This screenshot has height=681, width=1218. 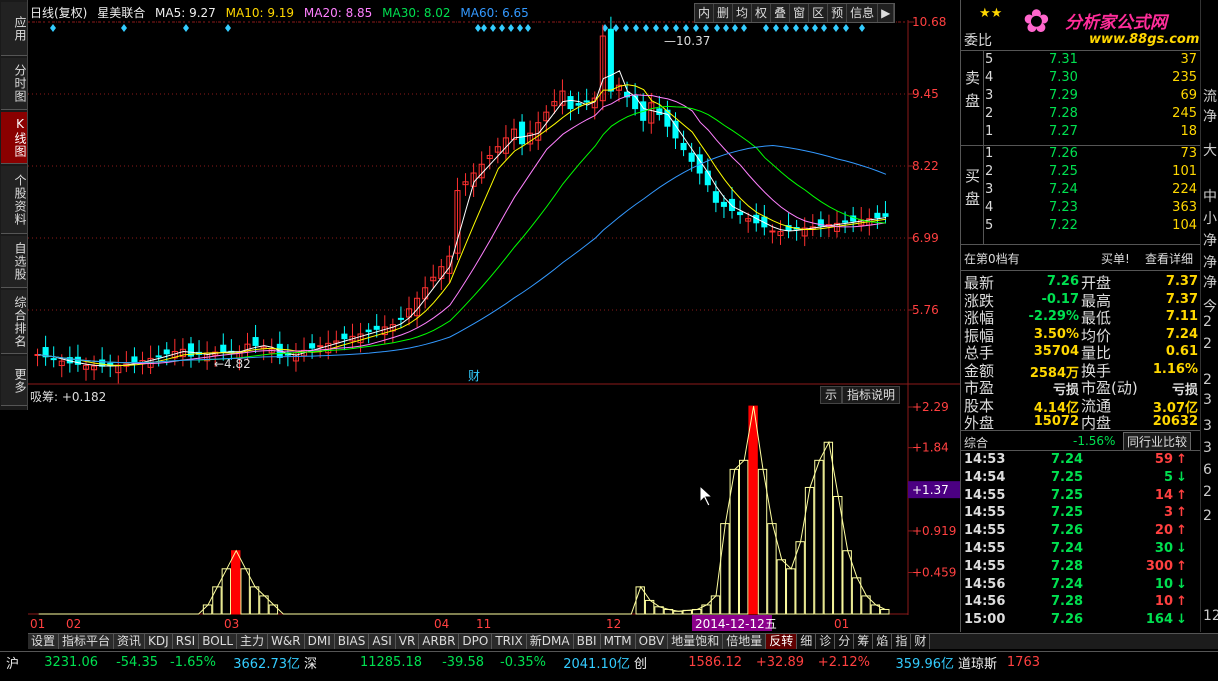 I want to click on bottom-tab-16: BBI, so click(x=587, y=641).